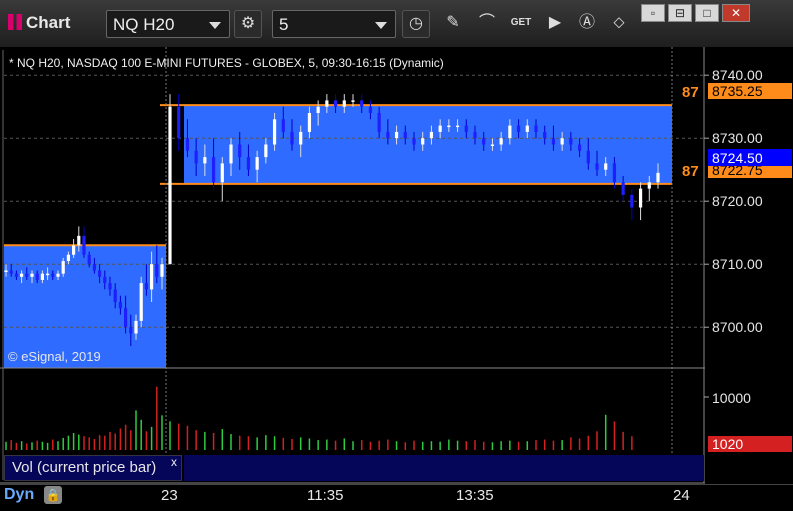 The height and width of the screenshot is (511, 793). I want to click on vol-last-value: 1020, so click(727, 444).